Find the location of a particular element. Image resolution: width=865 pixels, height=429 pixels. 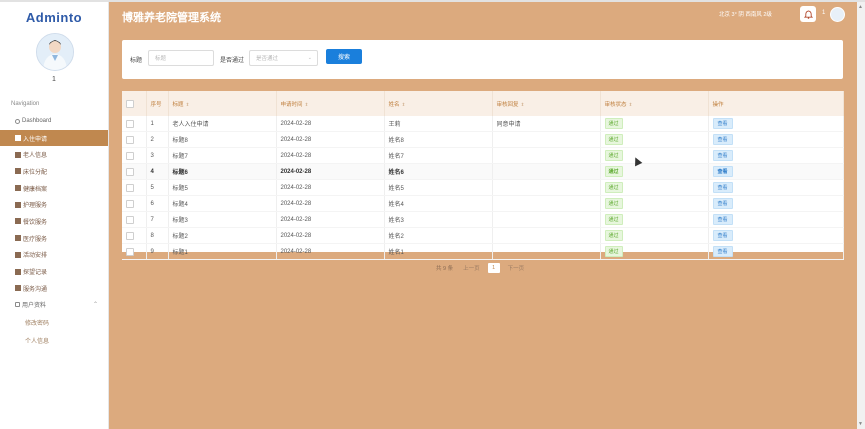

sidebar-item-health-records: 健康档案 is located at coordinates (54, 188).